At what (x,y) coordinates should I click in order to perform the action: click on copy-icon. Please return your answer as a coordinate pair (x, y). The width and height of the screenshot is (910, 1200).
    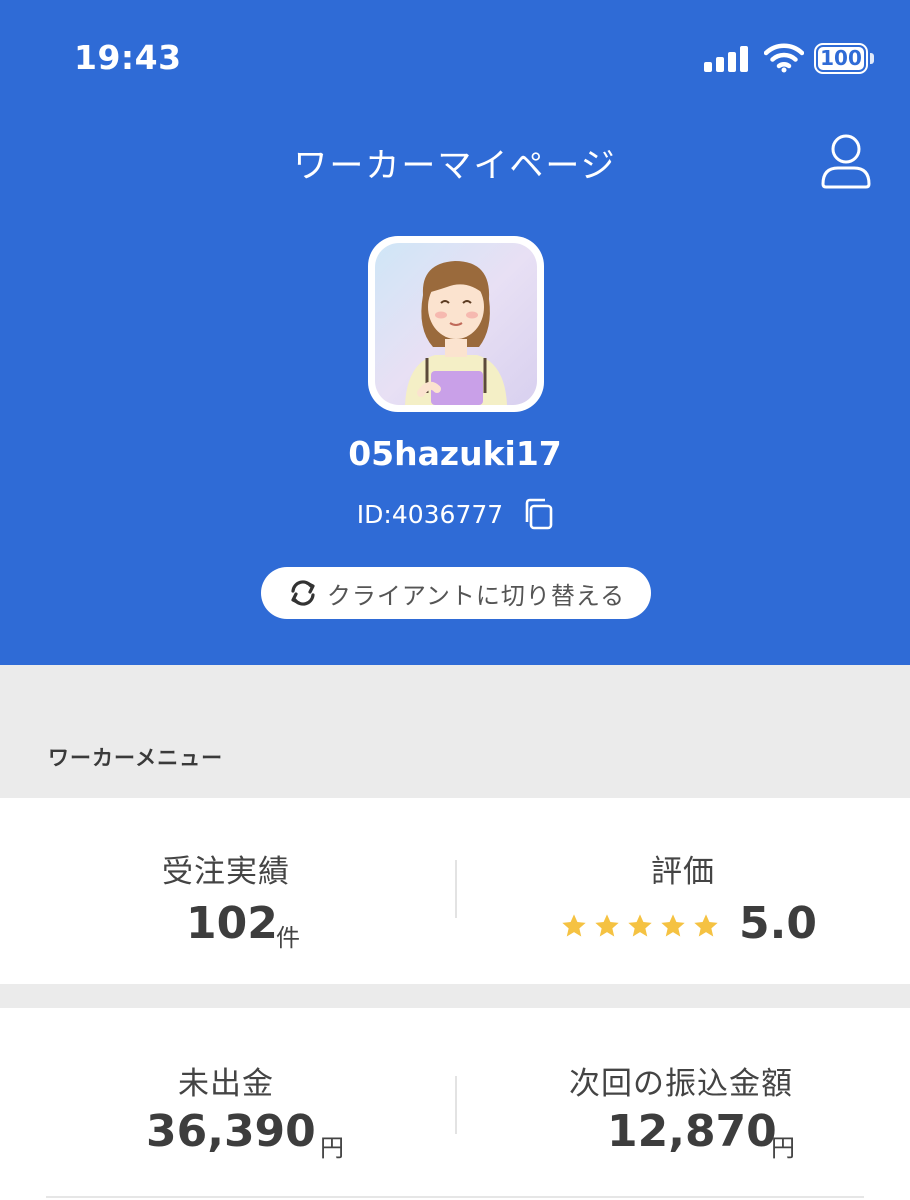
    Looking at the image, I should click on (538, 514).